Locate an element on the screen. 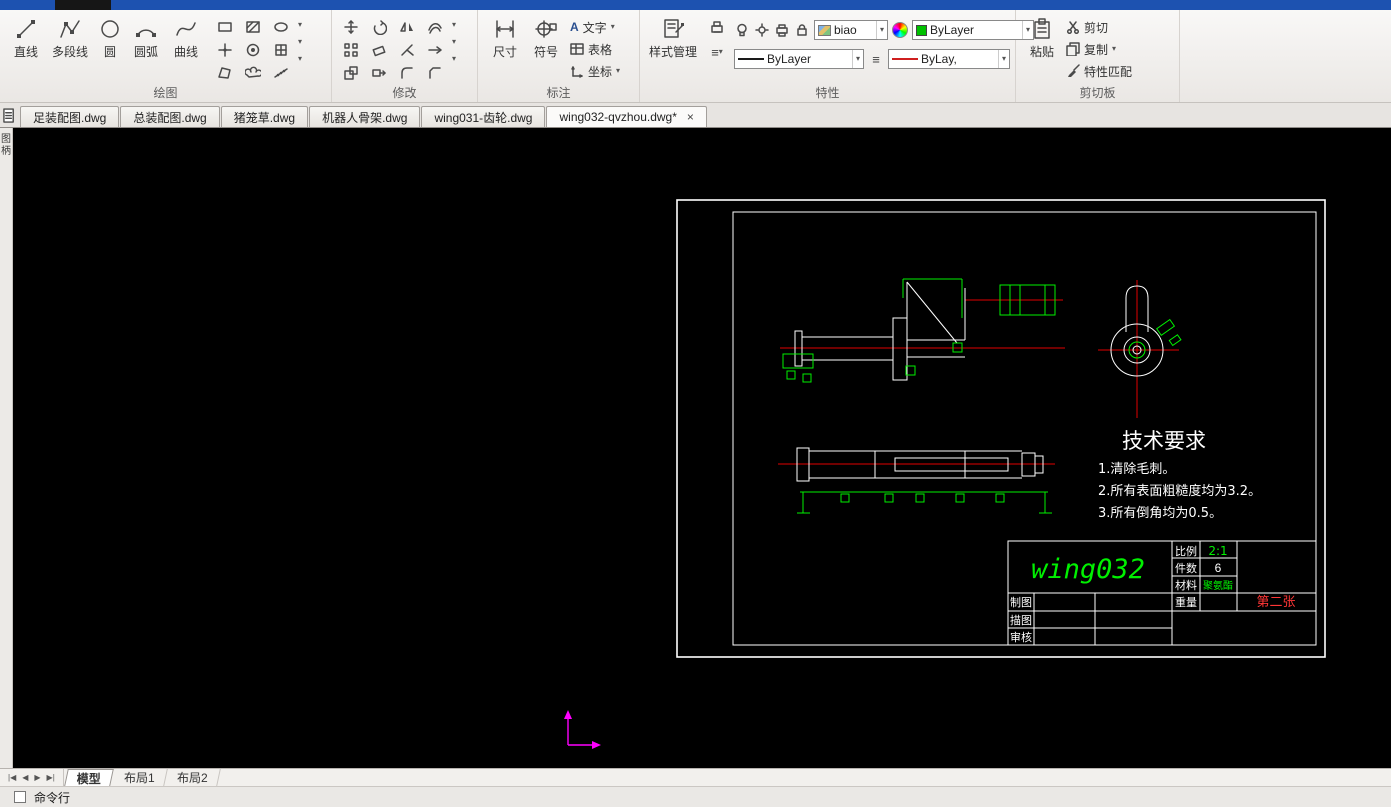 This screenshot has height=807, width=1391. lineweight-list-icon: ≡ is located at coordinates (876, 59).